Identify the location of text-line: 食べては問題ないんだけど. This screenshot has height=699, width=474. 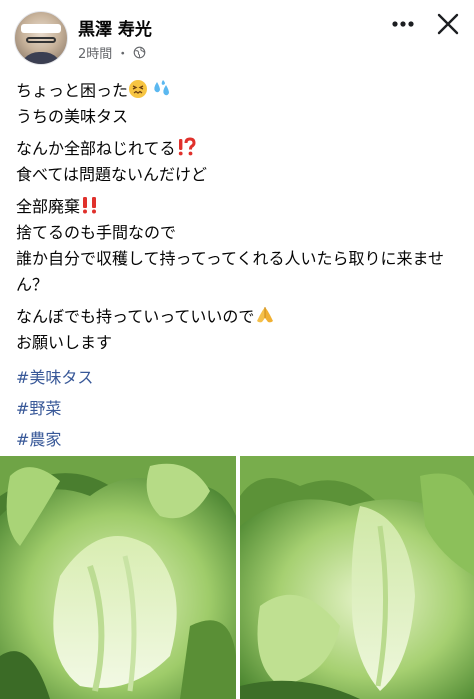
(112, 174).